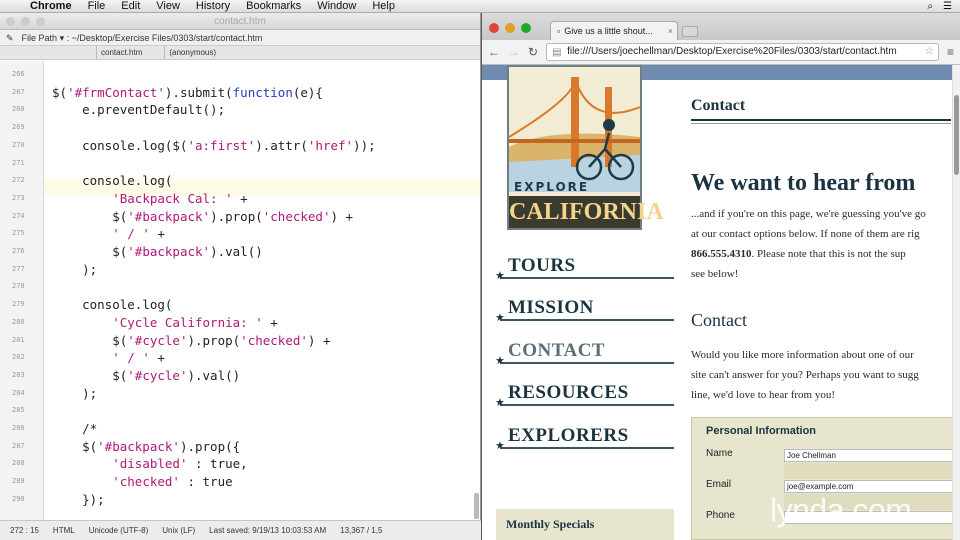 This screenshot has height=540, width=960. What do you see at coordinates (18, 481) in the screenshot?
I see `line-number: 289` at bounding box center [18, 481].